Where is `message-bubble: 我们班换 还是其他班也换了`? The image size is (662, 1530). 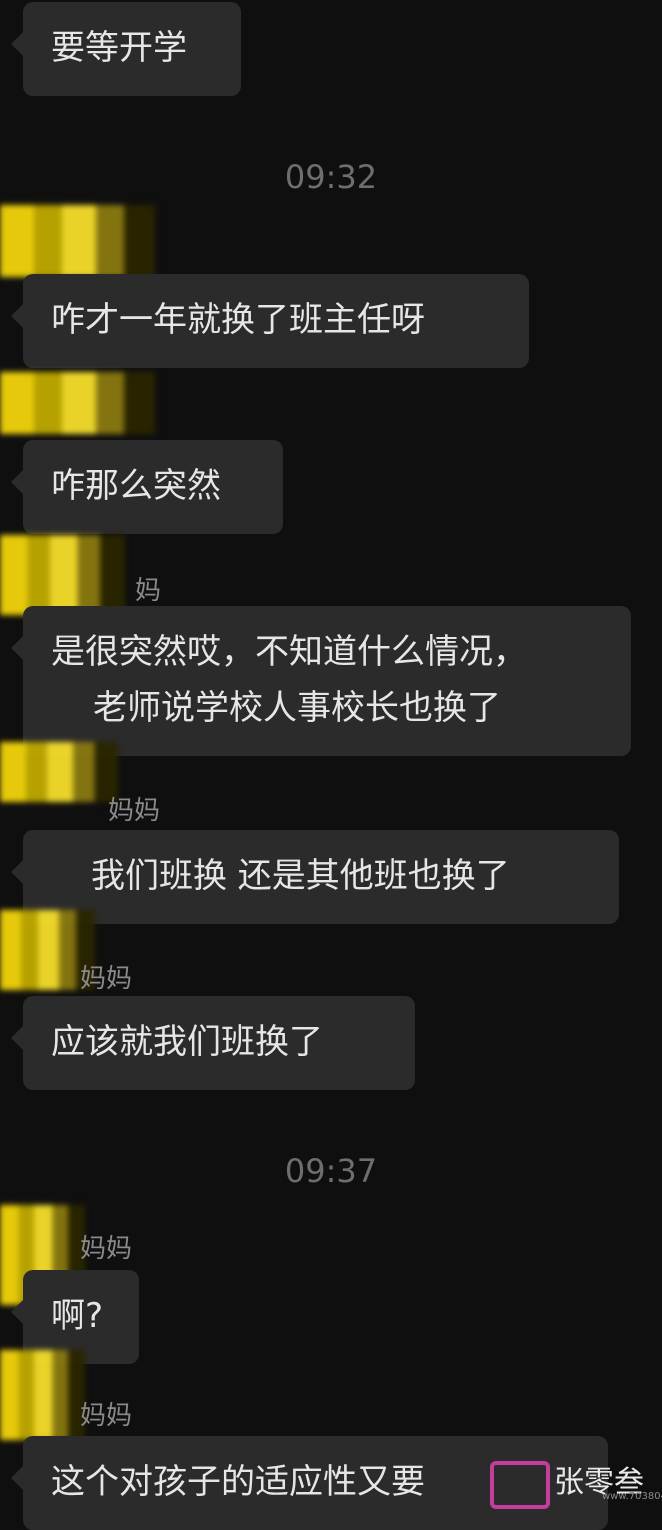
message-bubble: 我们班换 还是其他班也换了 is located at coordinates (315, 877).